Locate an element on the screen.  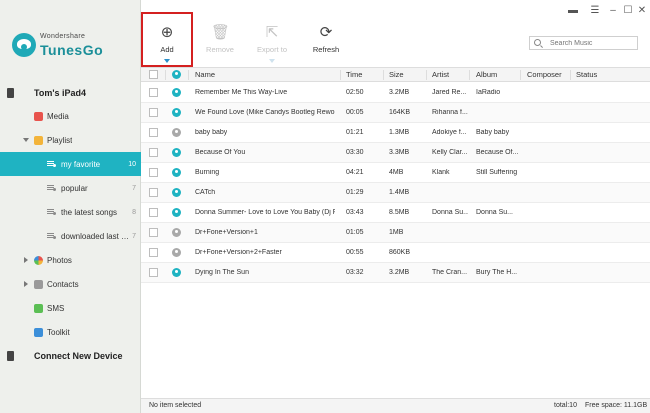
cell-time: 03:32 is located at coordinates (355, 272).